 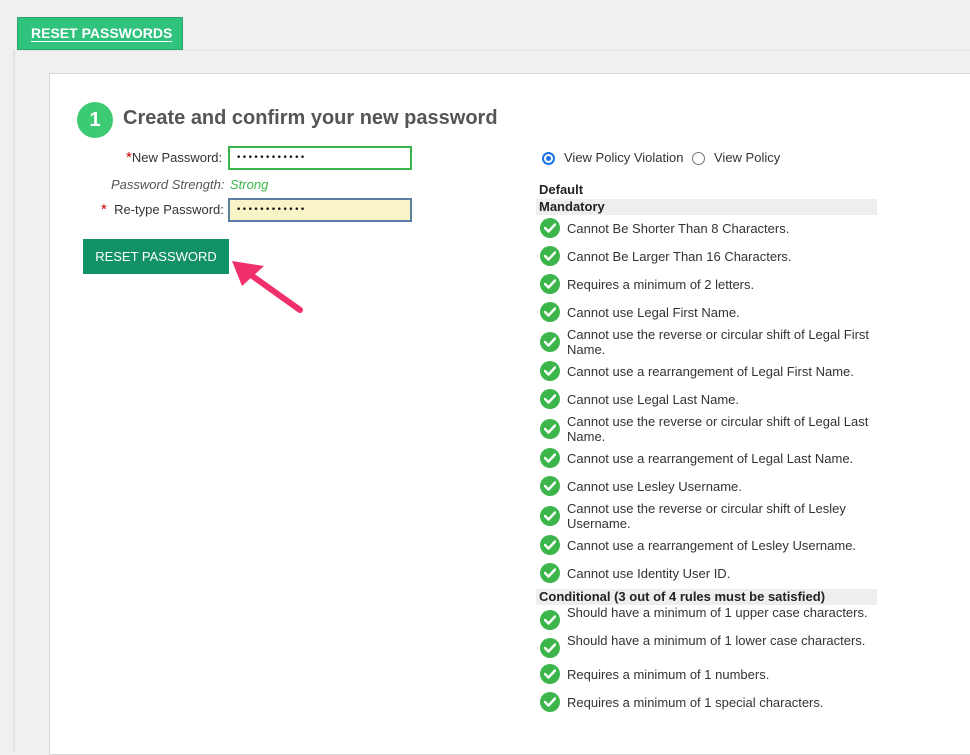 I want to click on new-password-field, so click(x=320, y=158).